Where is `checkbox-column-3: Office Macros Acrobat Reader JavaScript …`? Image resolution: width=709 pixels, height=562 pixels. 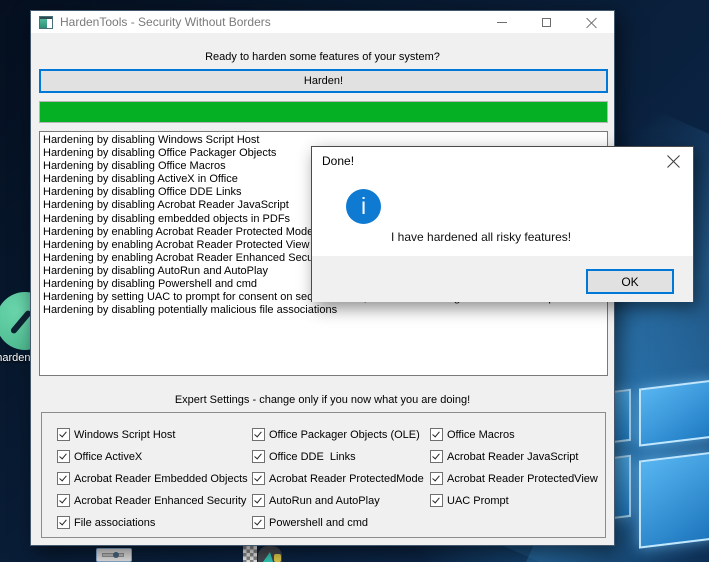 checkbox-column-3: Office Macros Acrobat Reader JavaScript … is located at coordinates (514, 467).